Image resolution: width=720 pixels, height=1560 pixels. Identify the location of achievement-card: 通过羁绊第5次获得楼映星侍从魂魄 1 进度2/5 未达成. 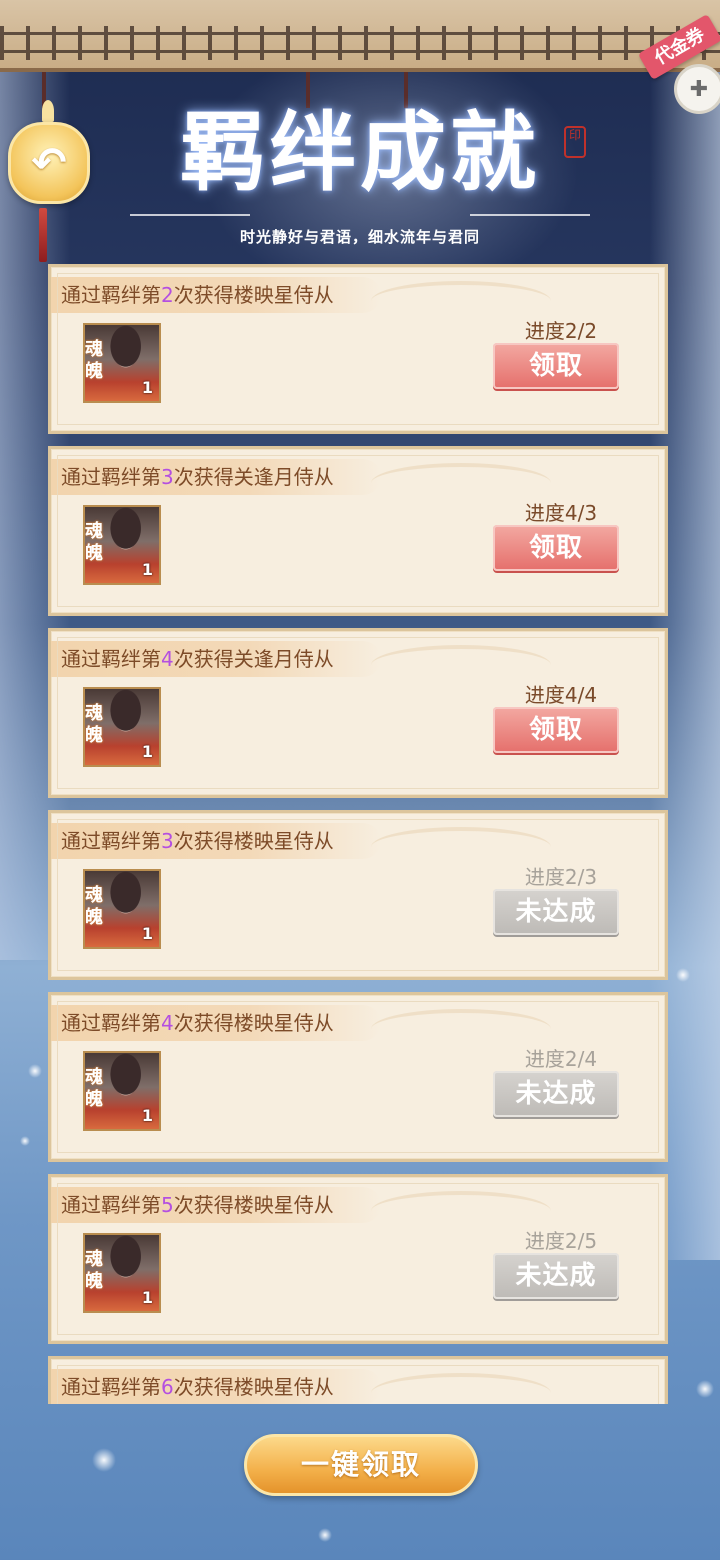
(358, 1259).